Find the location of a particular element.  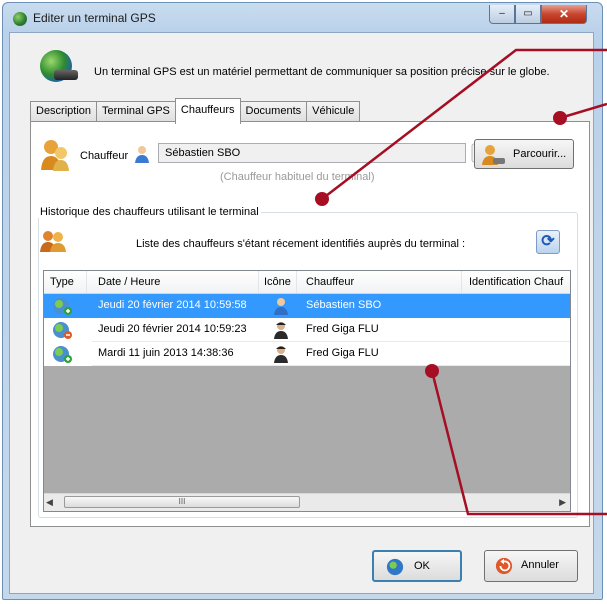

annotation-dot-hint is located at coordinates (322, 199).